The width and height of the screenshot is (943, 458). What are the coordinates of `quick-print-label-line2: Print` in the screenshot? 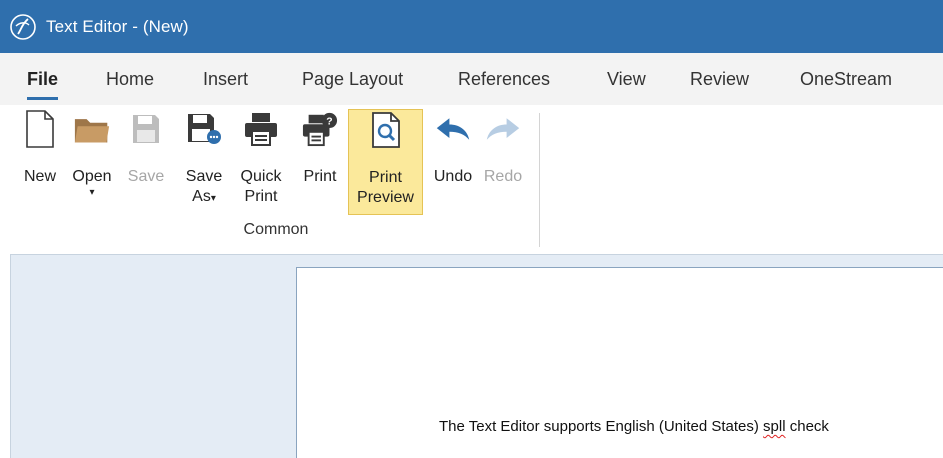 It's located at (261, 196).